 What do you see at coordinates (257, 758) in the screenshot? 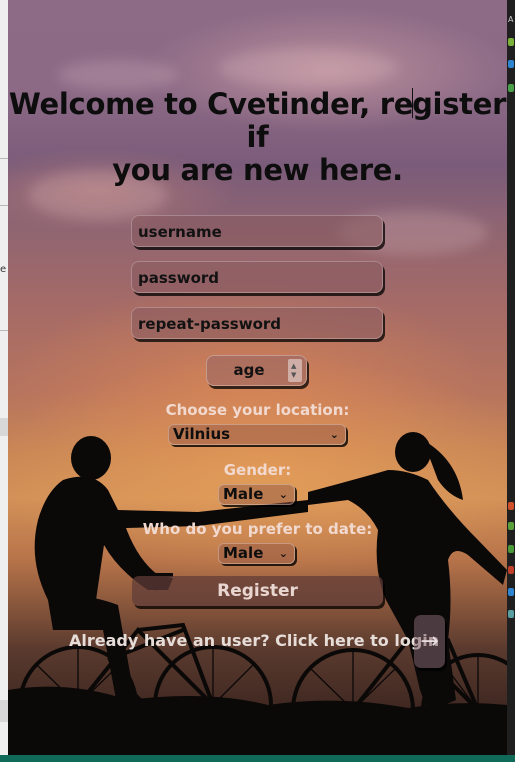
I see `bottom-taskbar-edge` at bounding box center [257, 758].